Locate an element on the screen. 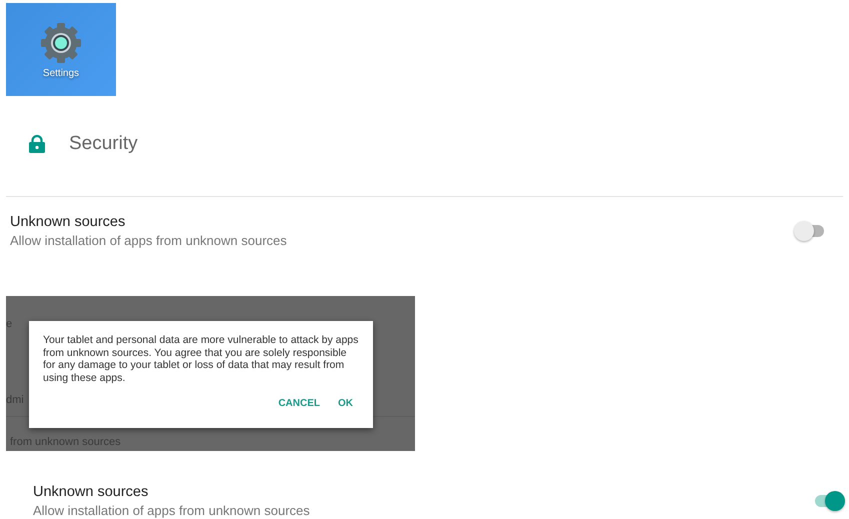 The height and width of the screenshot is (519, 849). cancel-button: CANCEL is located at coordinates (299, 403).